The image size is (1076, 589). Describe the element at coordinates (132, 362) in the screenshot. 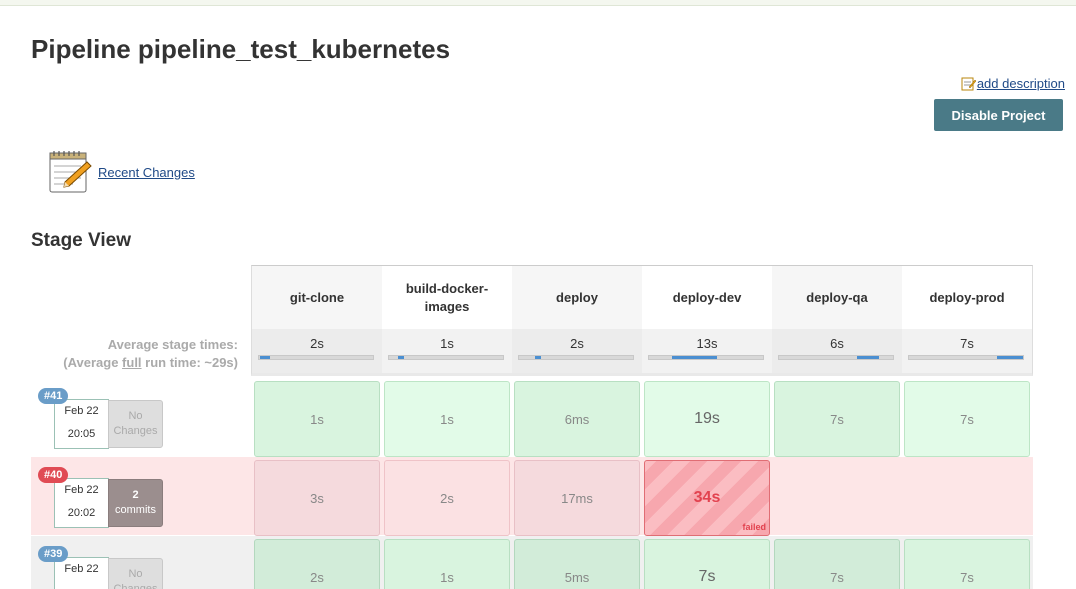

I see `full-run-link: full` at that location.